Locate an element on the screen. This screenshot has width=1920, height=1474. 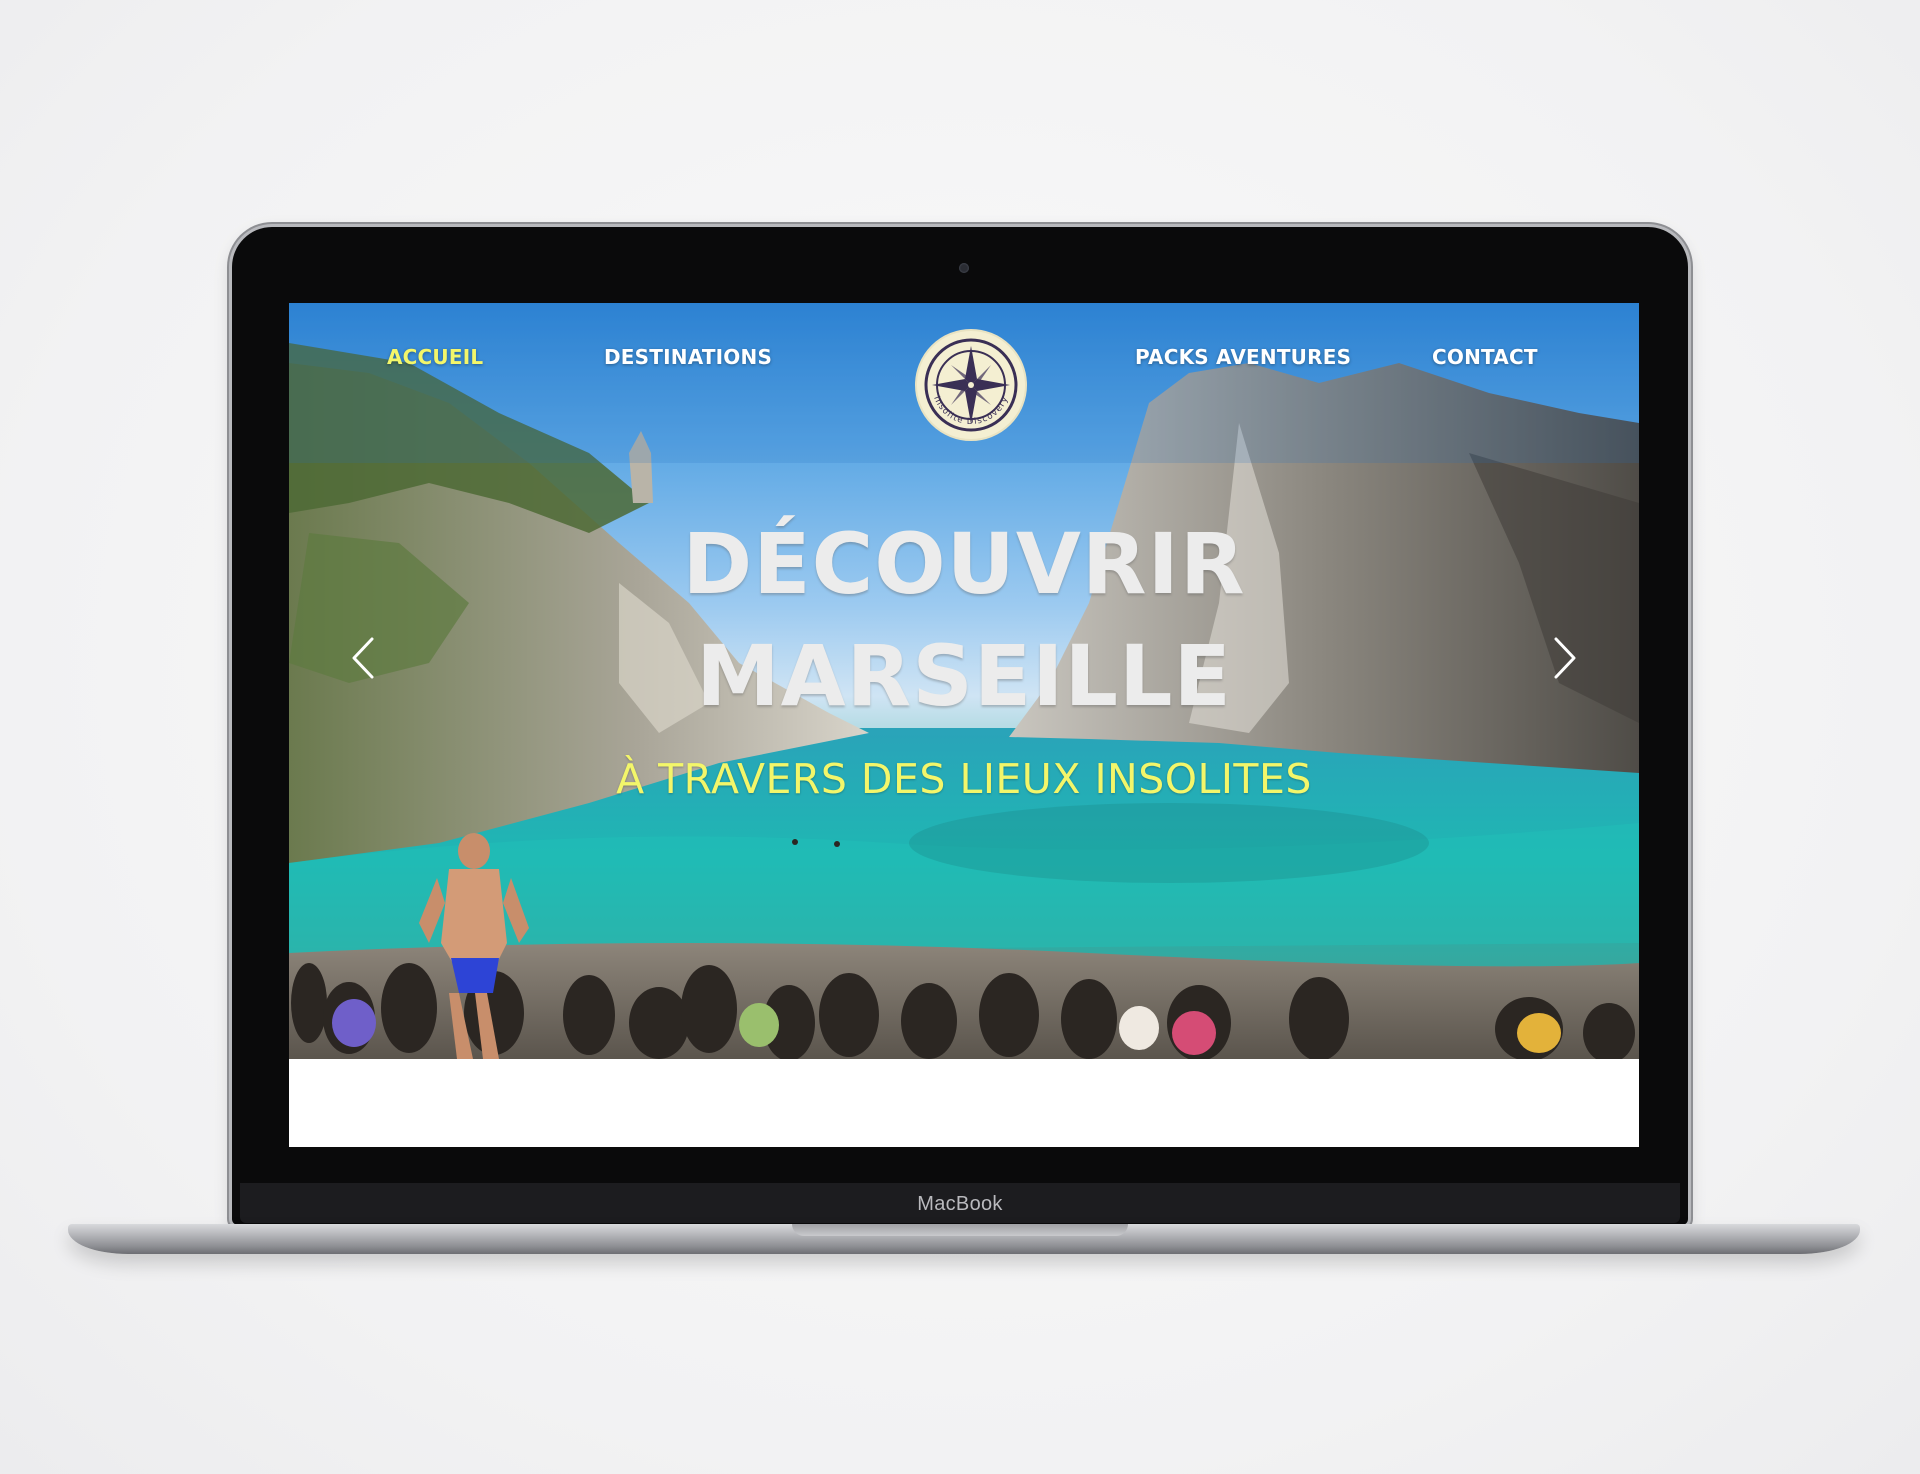
chevron-left-icon is located at coordinates (363, 658).